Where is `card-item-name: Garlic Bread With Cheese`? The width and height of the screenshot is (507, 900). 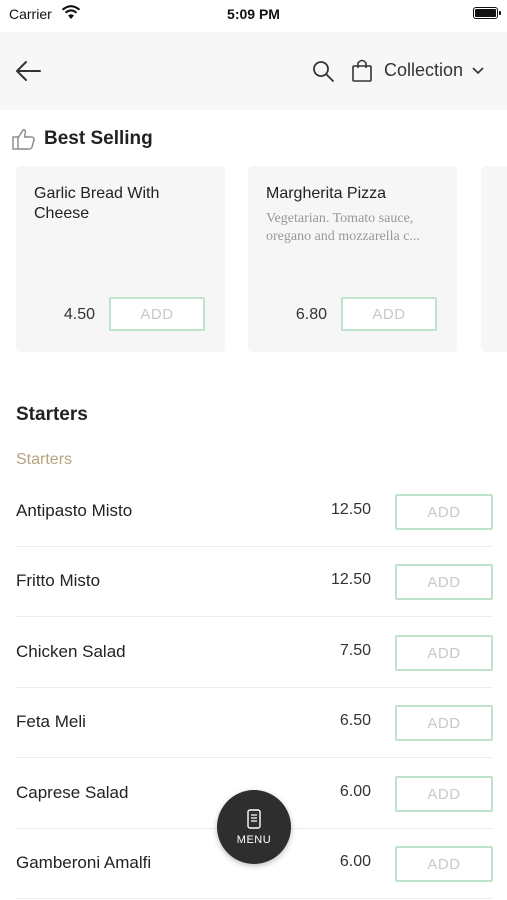
card-item-name: Garlic Bread With Cheese is located at coordinates (97, 203).